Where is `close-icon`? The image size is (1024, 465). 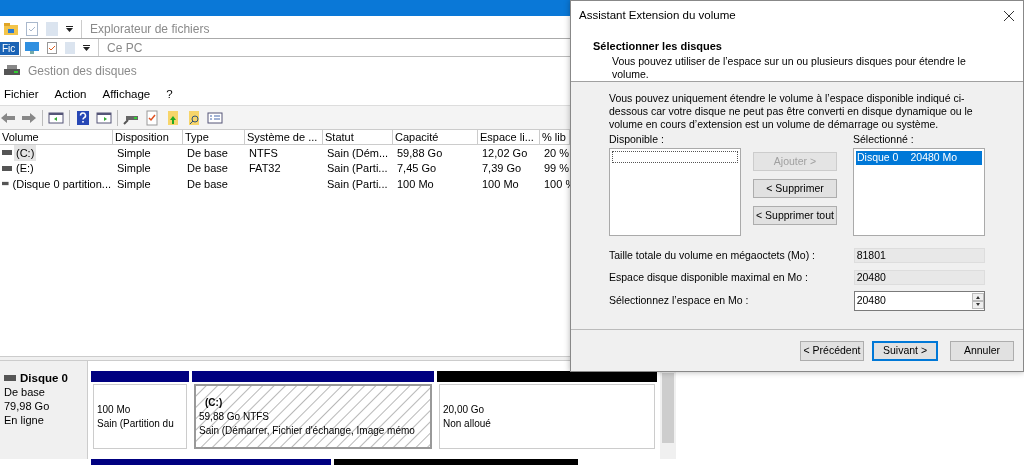 close-icon is located at coordinates (1009, 15).